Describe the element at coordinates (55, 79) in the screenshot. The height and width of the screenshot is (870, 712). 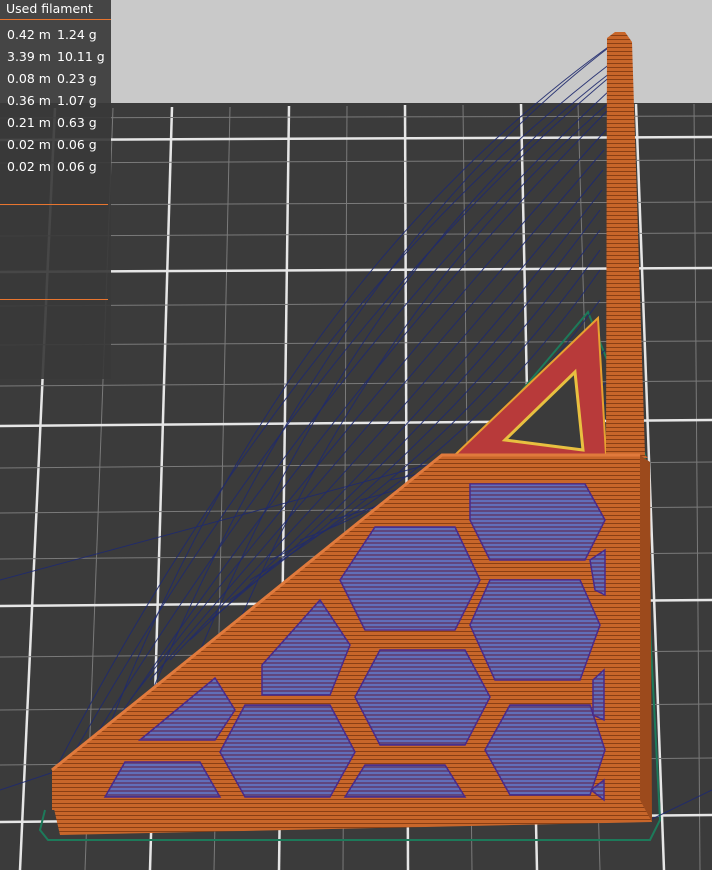
I see `legend-row: 0.08 m 0.23 g` at that location.